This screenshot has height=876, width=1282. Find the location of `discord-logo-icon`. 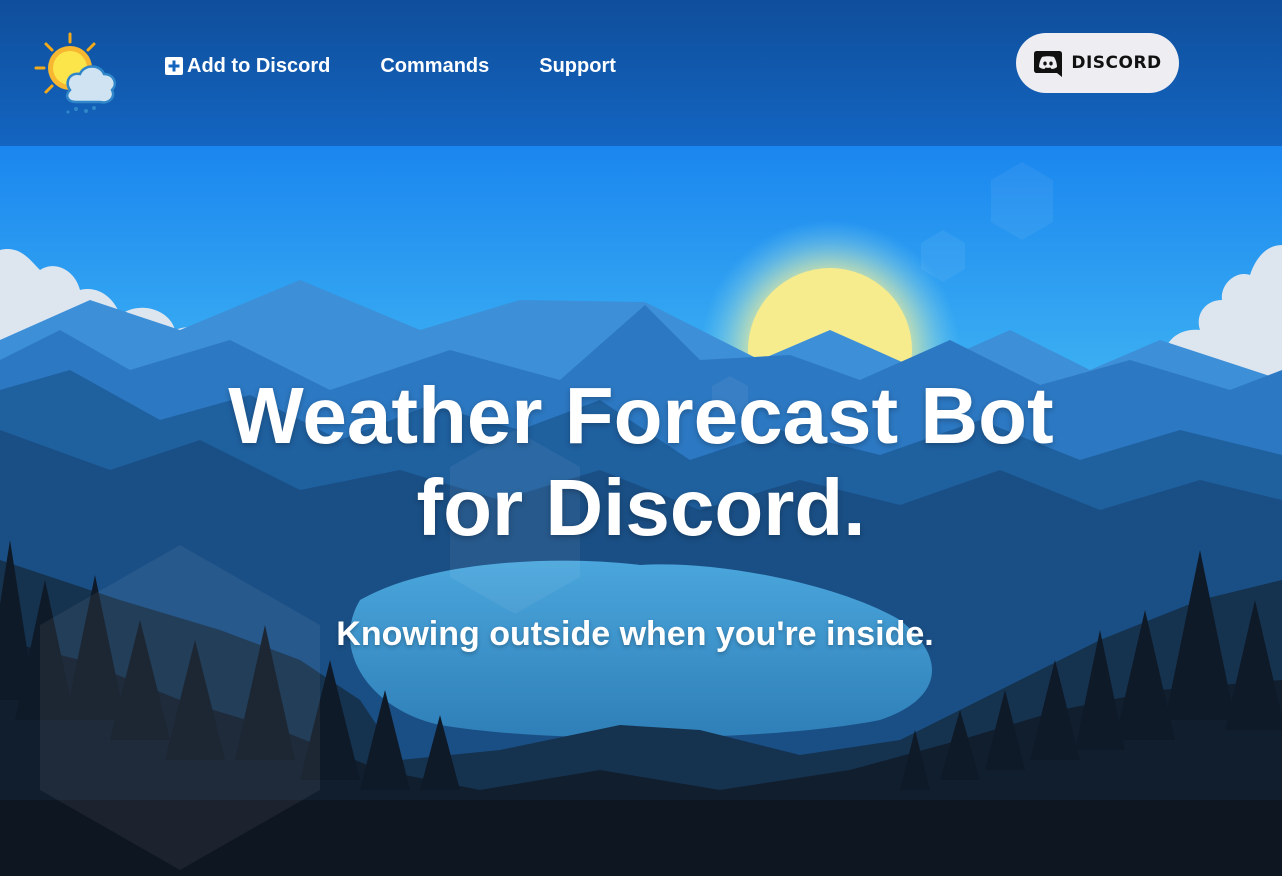

discord-logo-icon is located at coordinates (1048, 64).